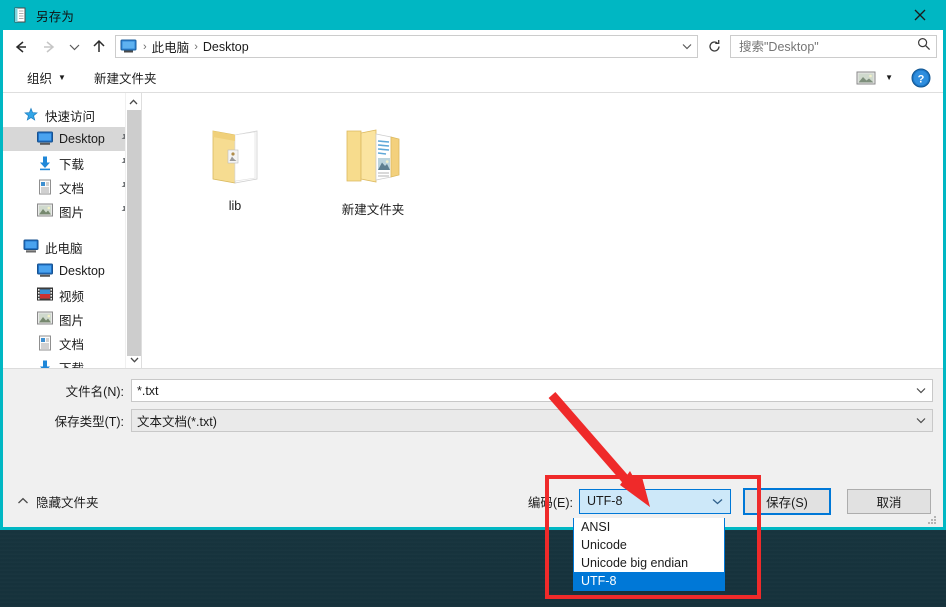 The width and height of the screenshot is (946, 607). What do you see at coordinates (373, 210) in the screenshot?
I see `file-name: 新建文件夹` at bounding box center [373, 210].